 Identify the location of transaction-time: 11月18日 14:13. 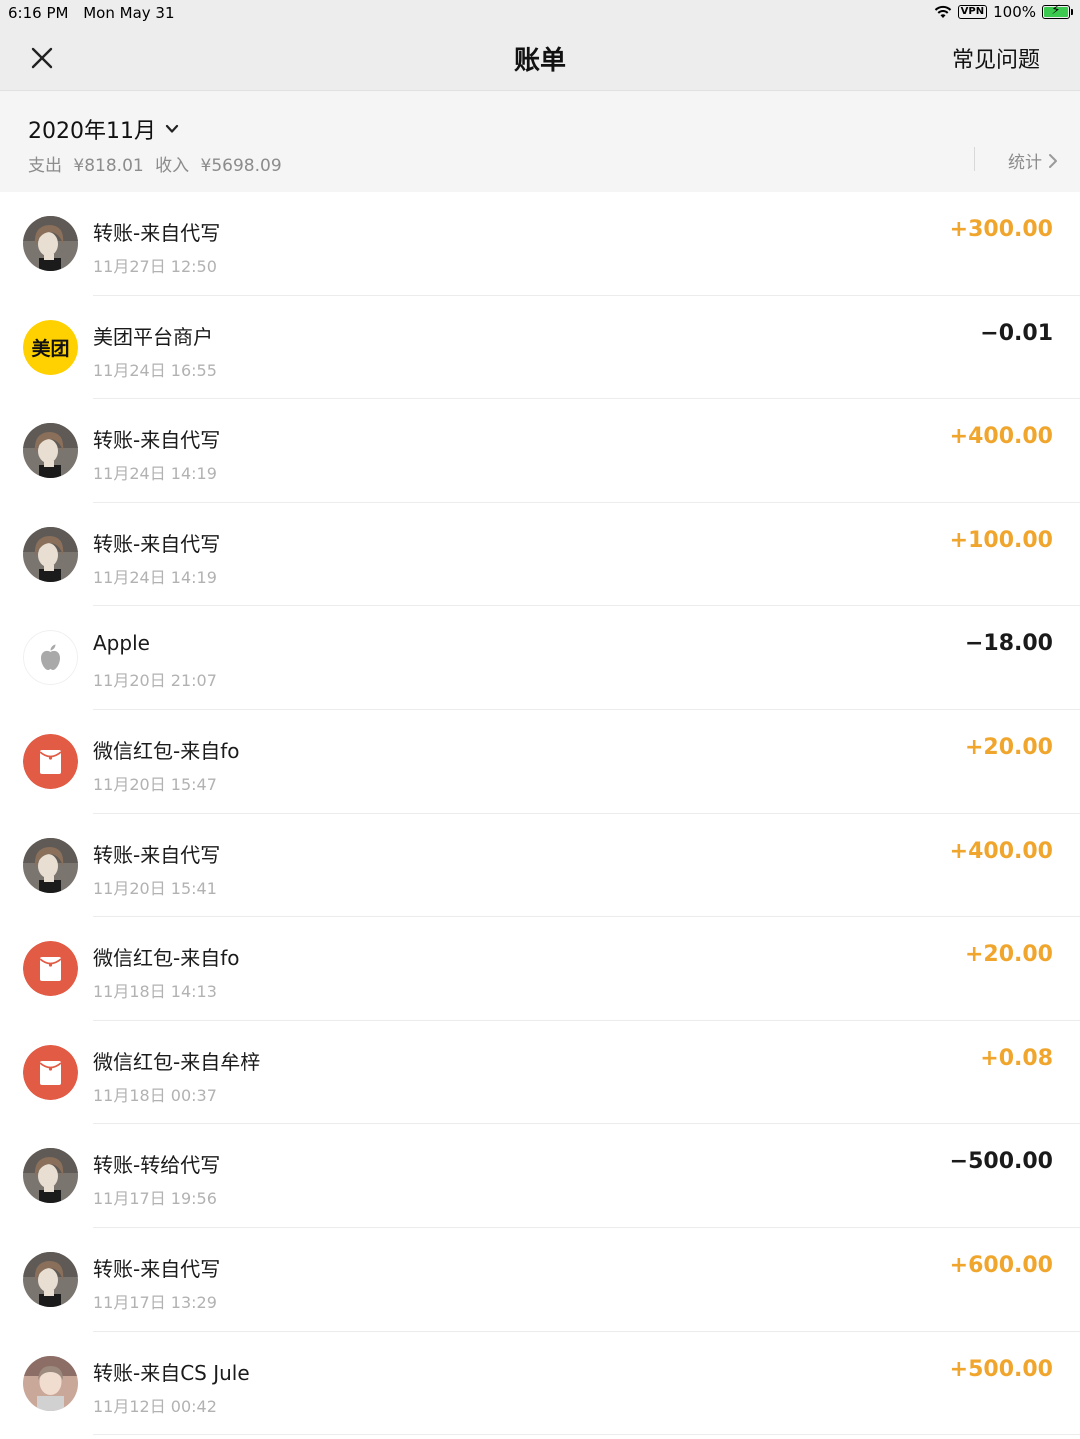
(155, 992).